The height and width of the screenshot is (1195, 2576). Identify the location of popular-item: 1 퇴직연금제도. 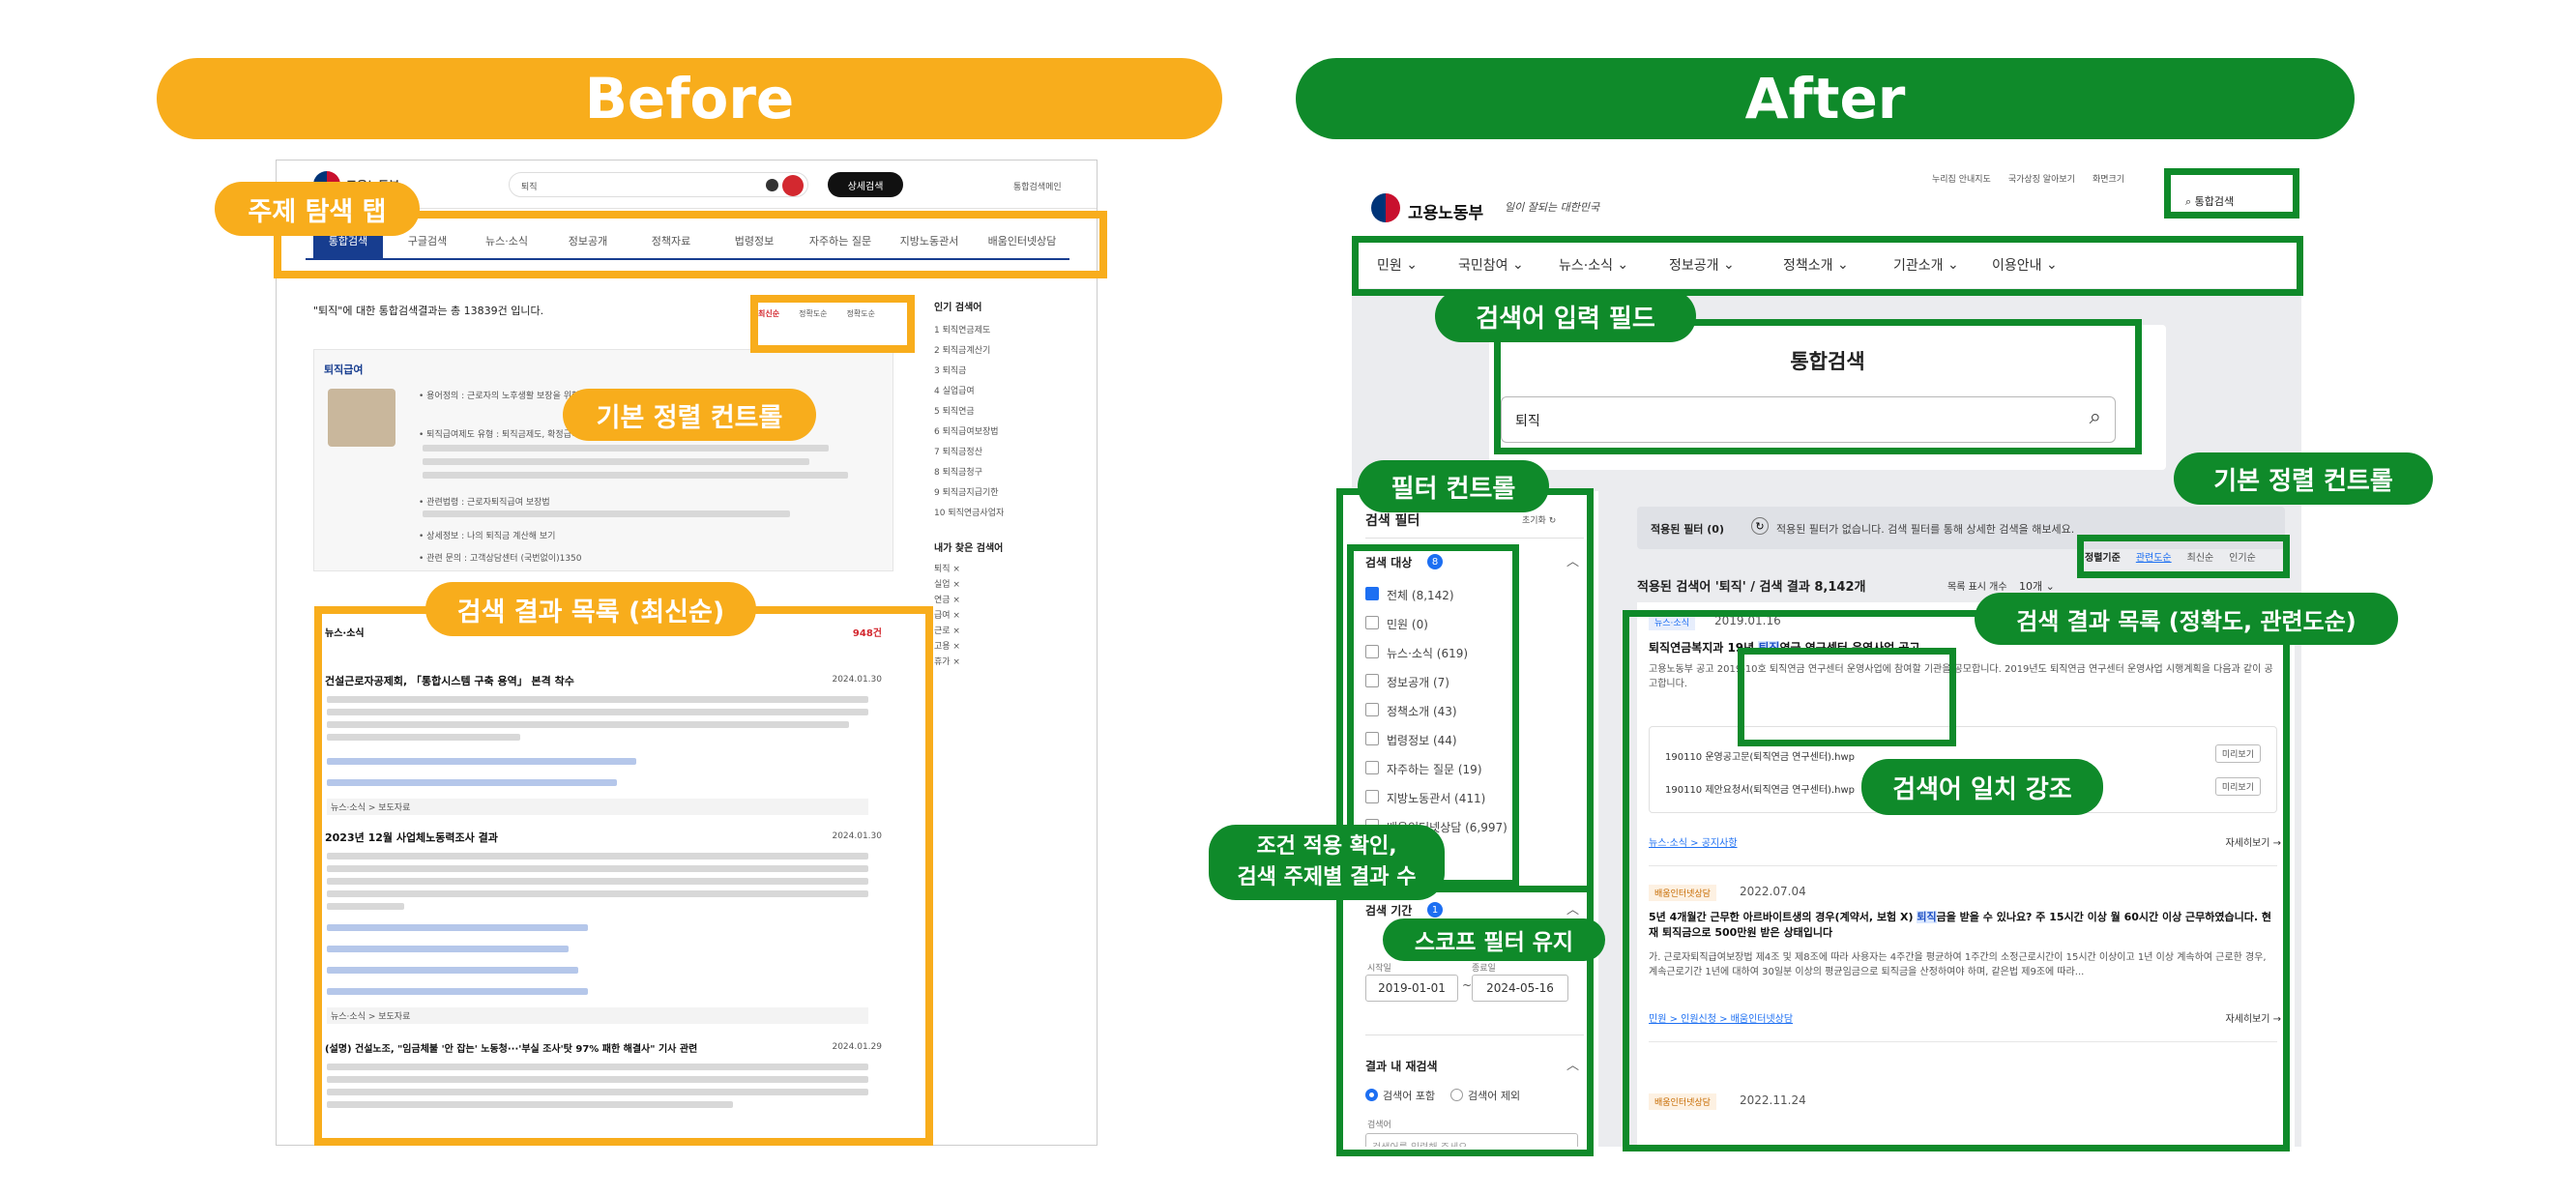
(1006, 333).